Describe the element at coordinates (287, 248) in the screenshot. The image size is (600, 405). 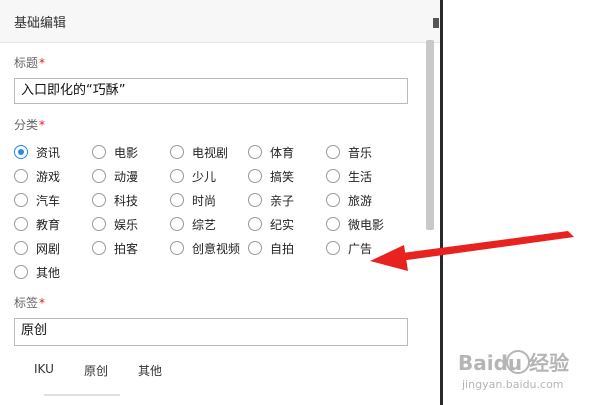
I see `category-option: 自拍` at that location.